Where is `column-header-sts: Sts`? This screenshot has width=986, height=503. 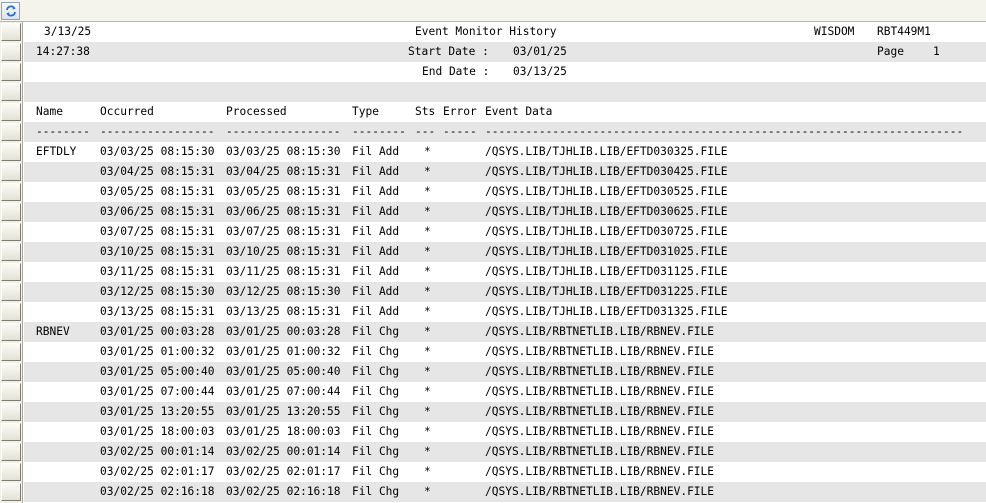
column-header-sts: Sts is located at coordinates (425, 111).